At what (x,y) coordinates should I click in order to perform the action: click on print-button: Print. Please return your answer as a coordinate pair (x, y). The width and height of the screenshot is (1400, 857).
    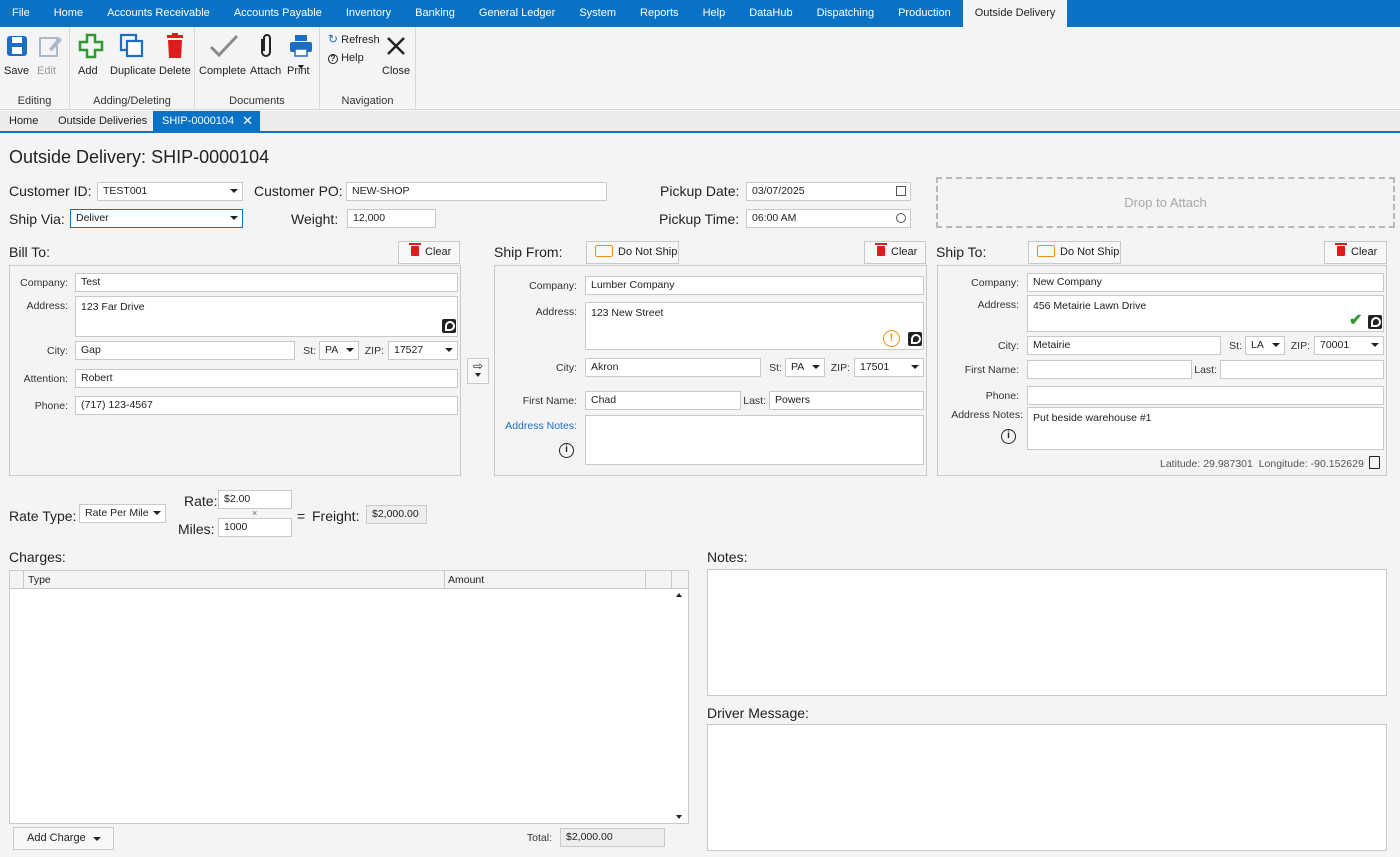
    Looking at the image, I should click on (301, 54).